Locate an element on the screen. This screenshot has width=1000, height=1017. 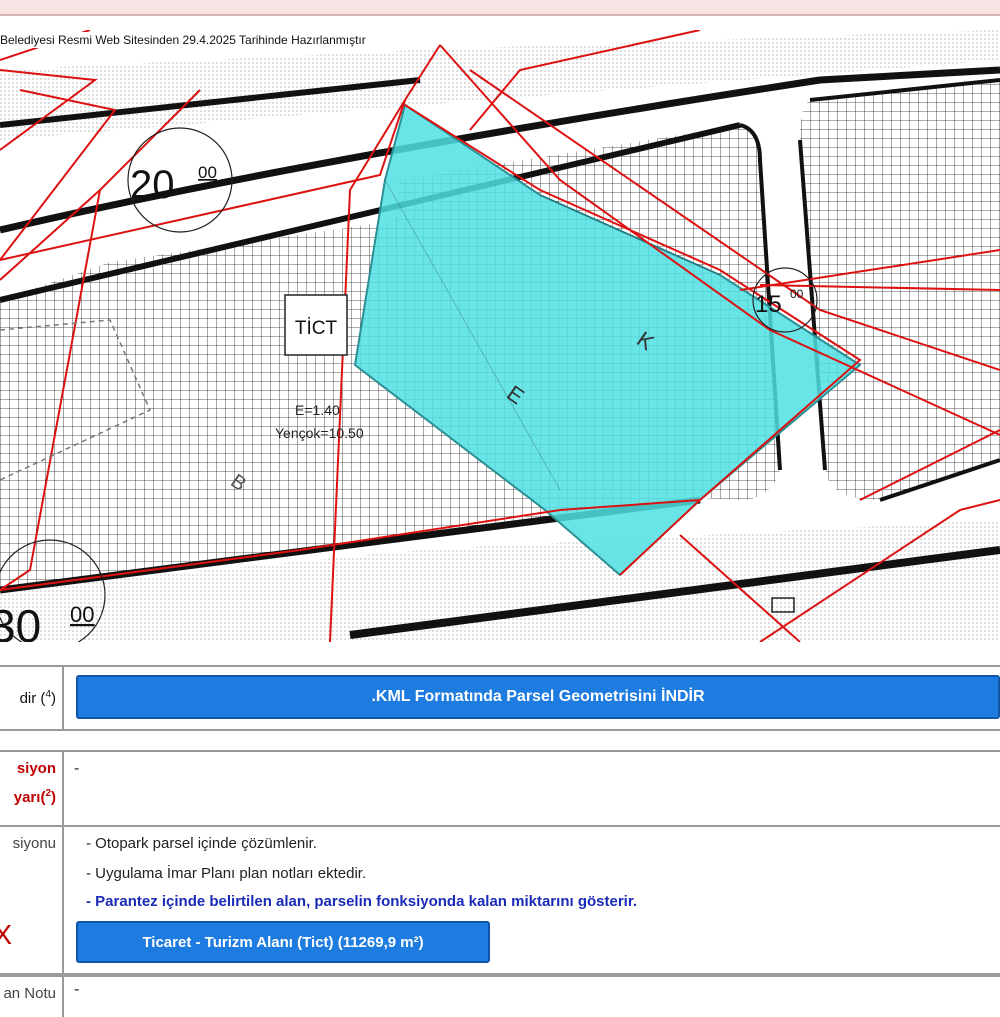
road-width-2: 15 is located at coordinates (768, 304).